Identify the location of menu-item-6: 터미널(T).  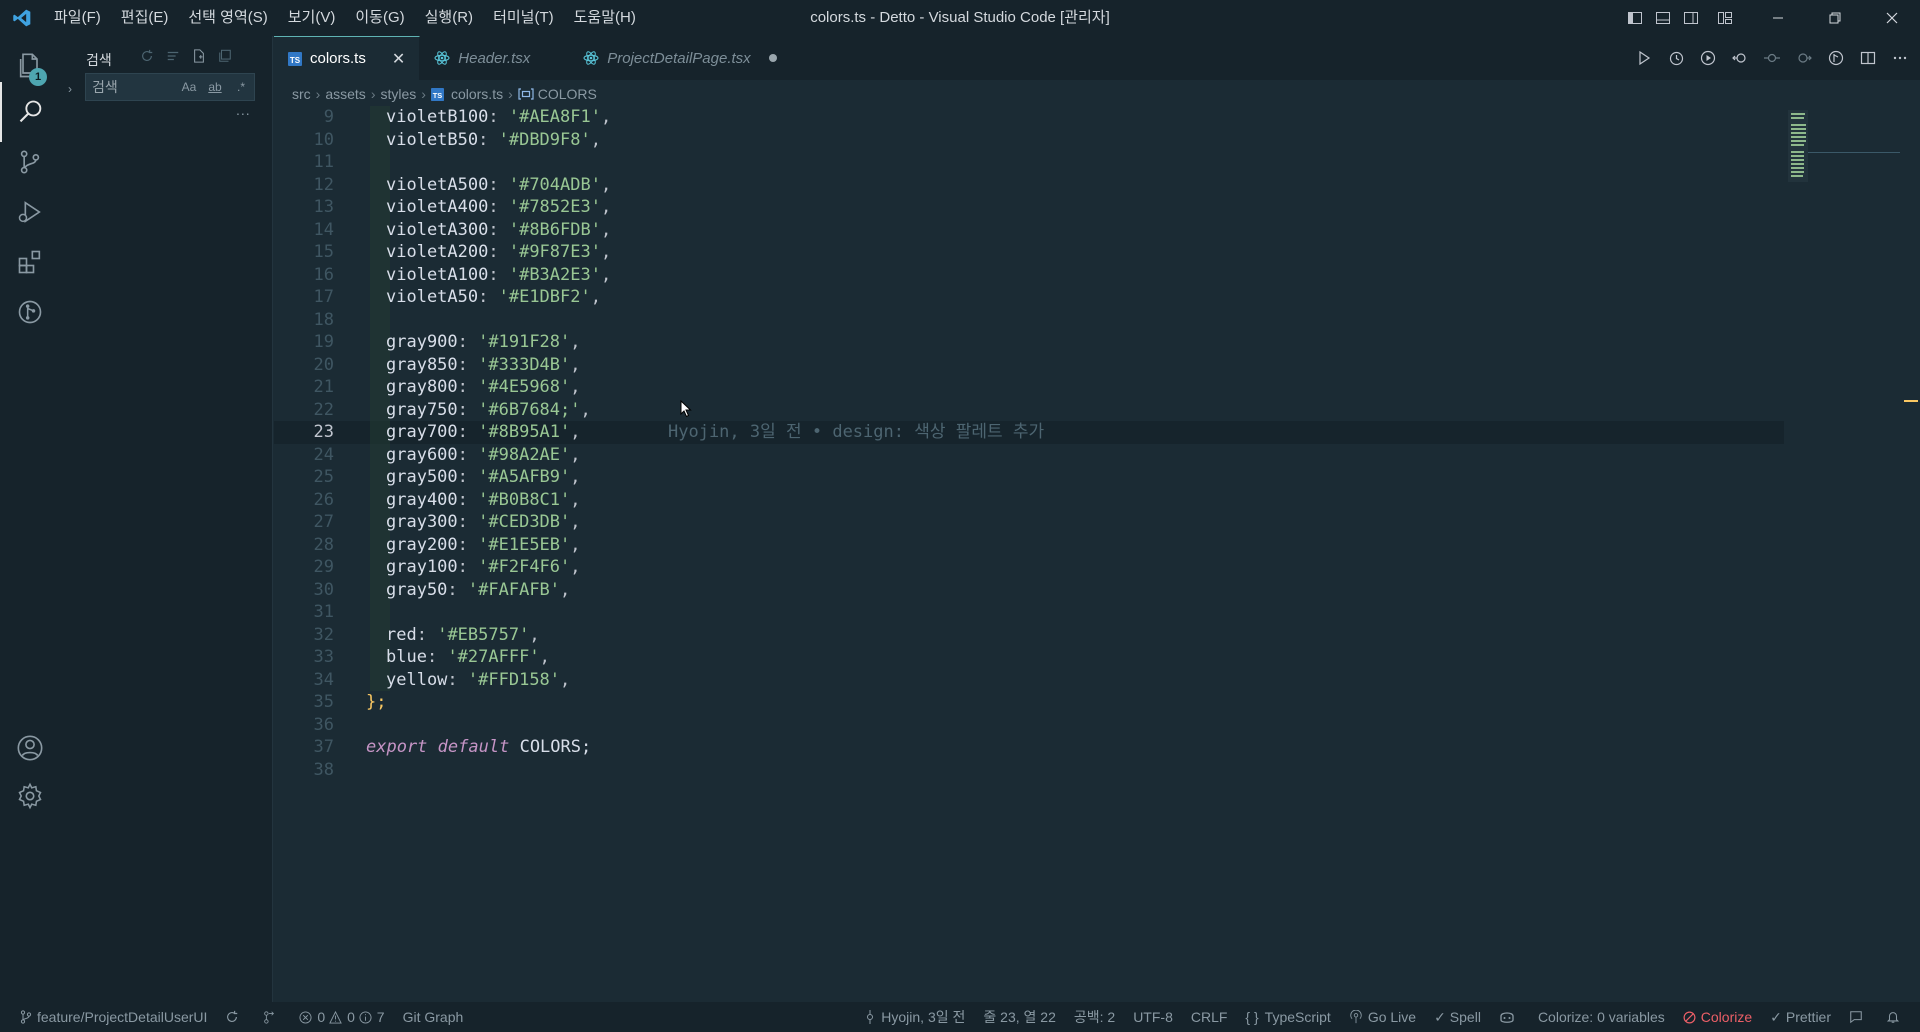
(523, 18).